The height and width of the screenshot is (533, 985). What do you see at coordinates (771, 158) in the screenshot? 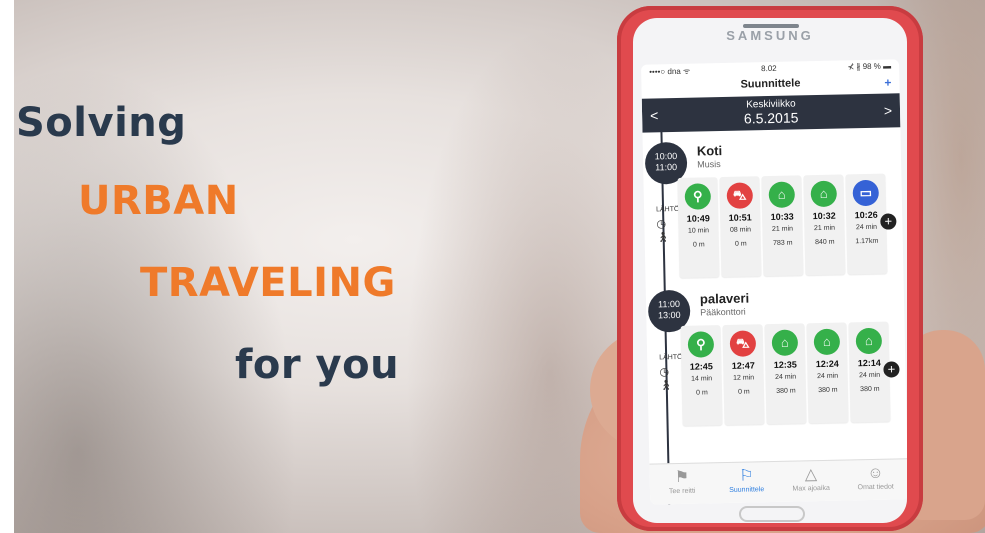
I see `calendar-event: 10:00 11:00 Koti Musis` at bounding box center [771, 158].